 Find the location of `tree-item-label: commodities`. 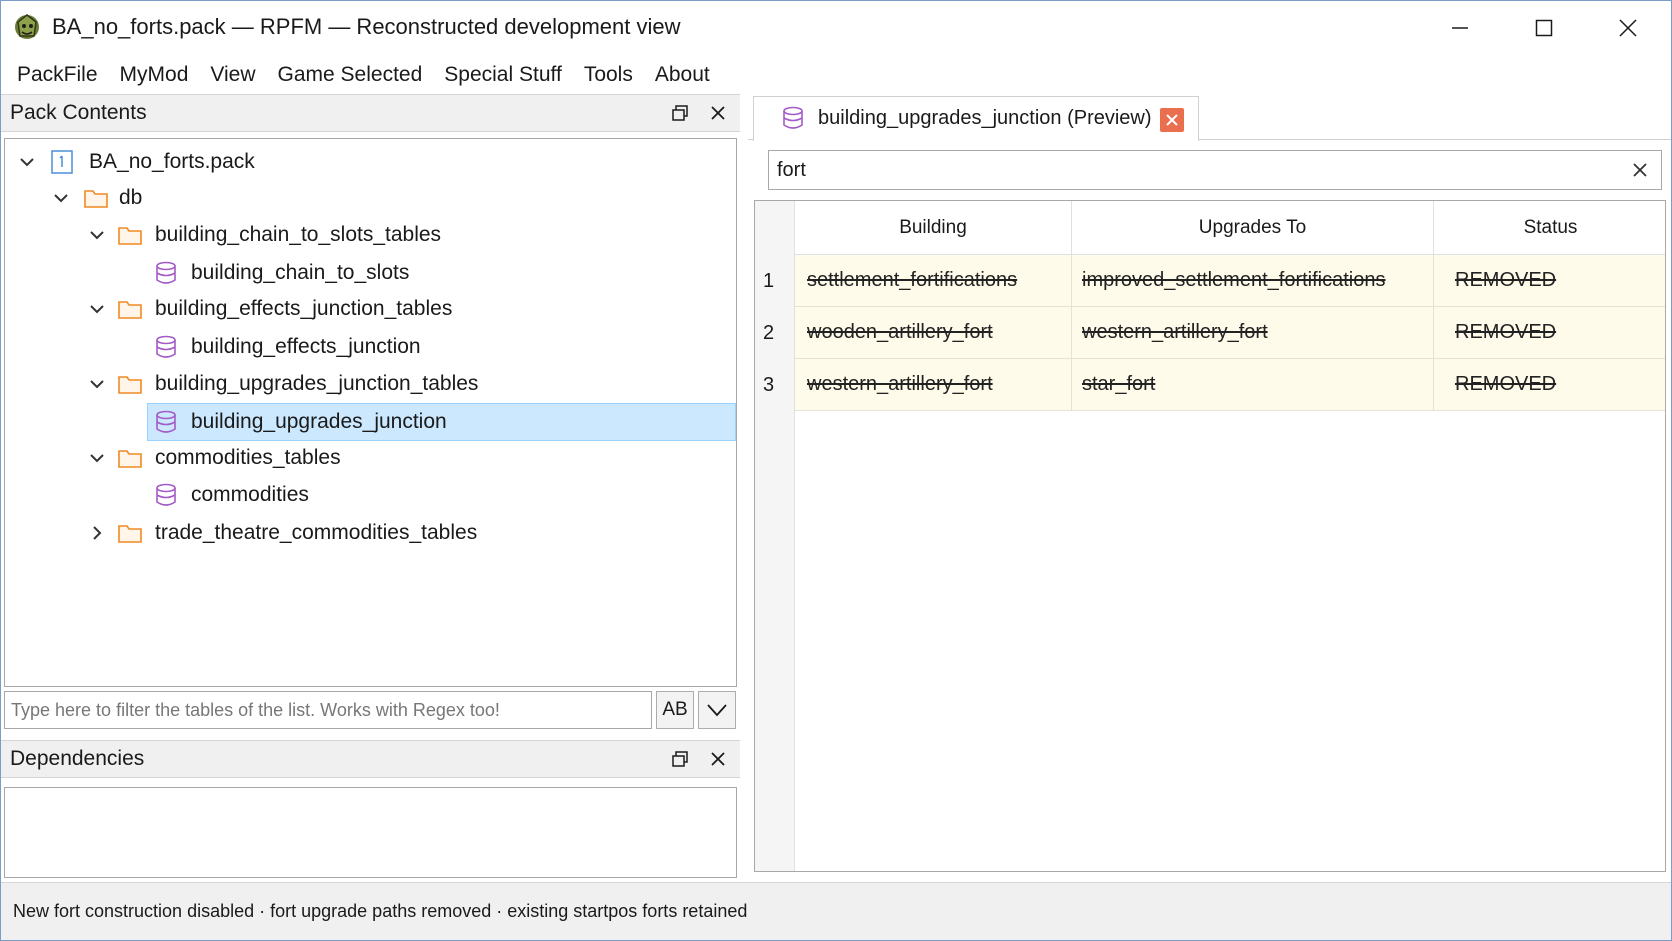

tree-item-label: commodities is located at coordinates (250, 494).